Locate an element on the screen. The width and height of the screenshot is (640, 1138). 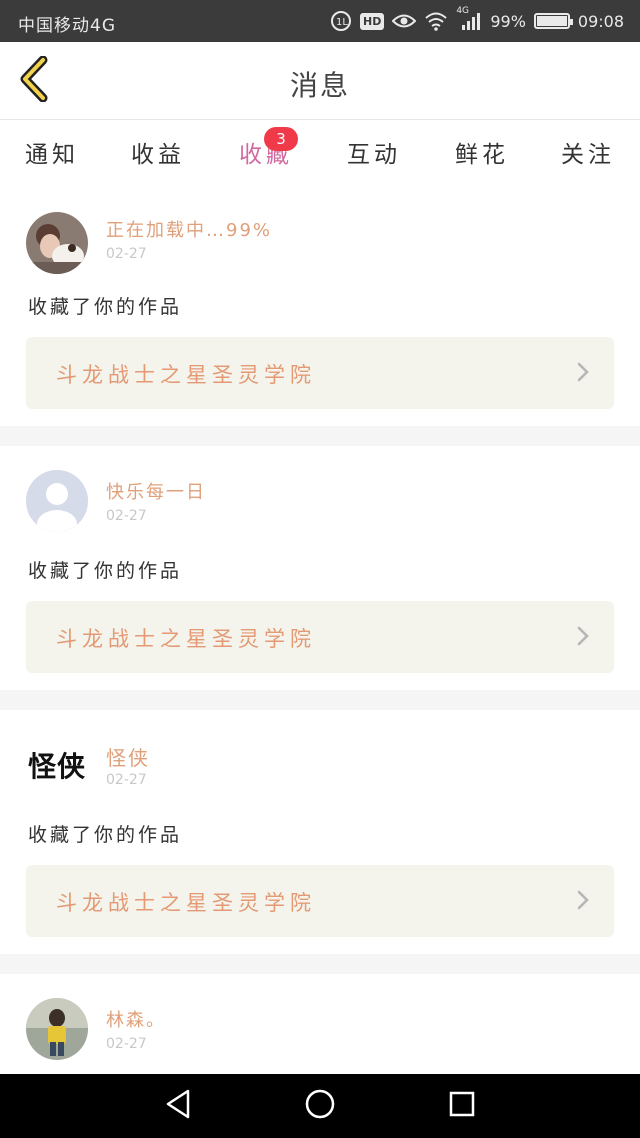
battery-fill is located at coordinates (551, 21).